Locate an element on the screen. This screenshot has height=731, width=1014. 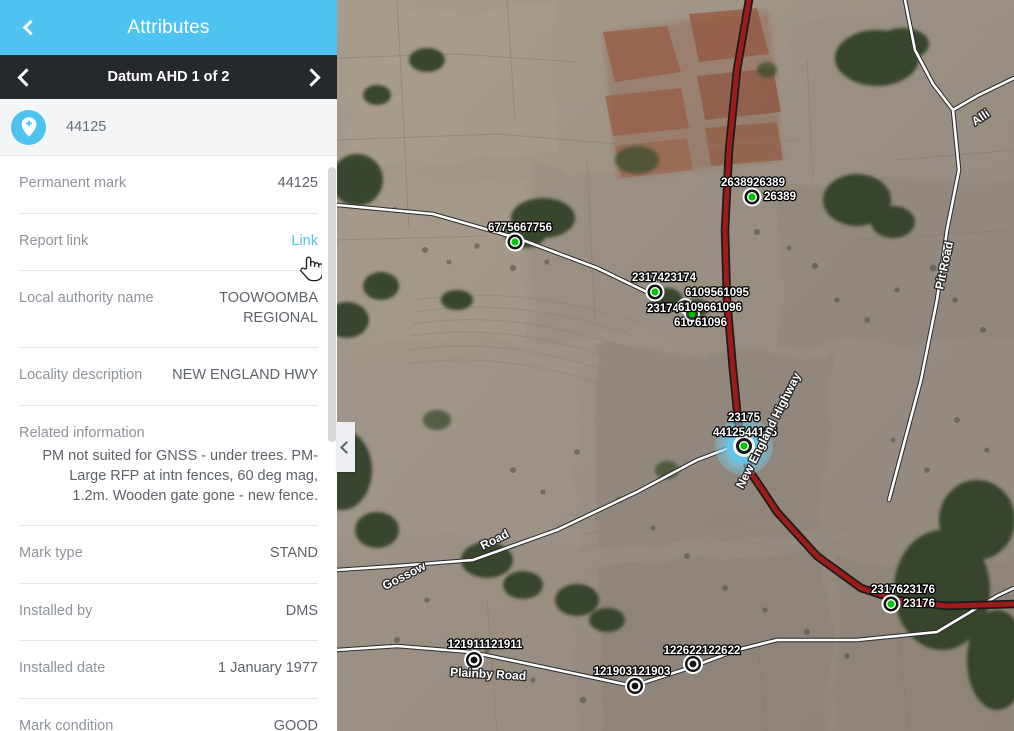
previous-record-button is located at coordinates (26, 77).